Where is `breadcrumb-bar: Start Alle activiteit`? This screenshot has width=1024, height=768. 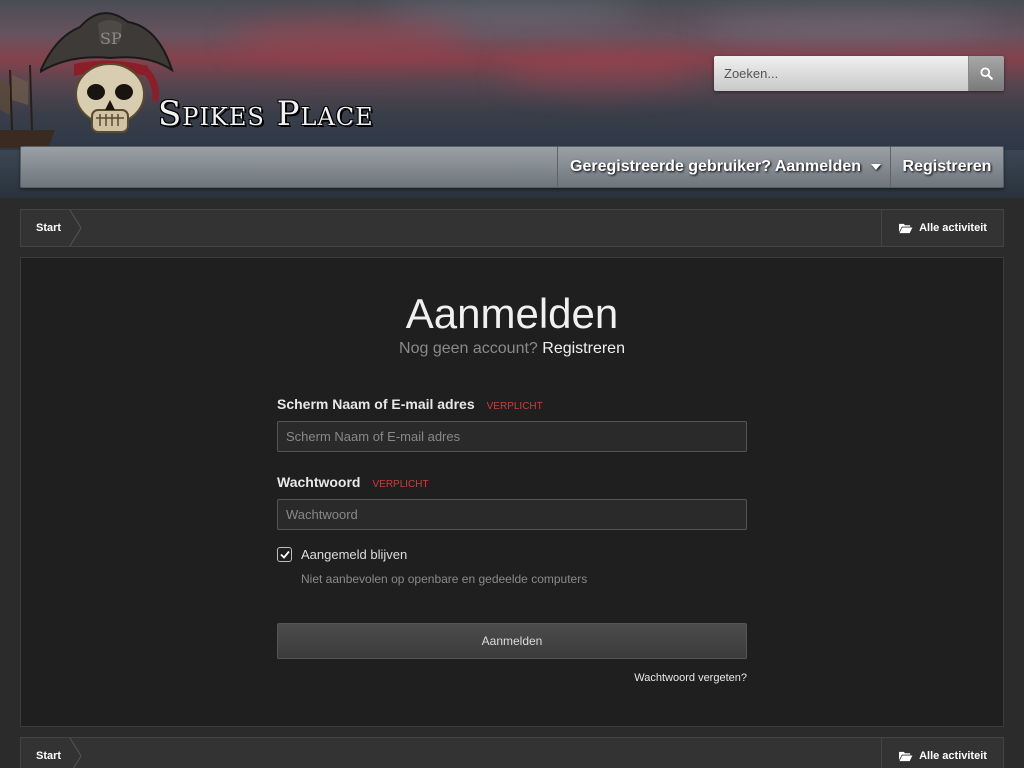
breadcrumb-bar: Start Alle activiteit is located at coordinates (512, 228).